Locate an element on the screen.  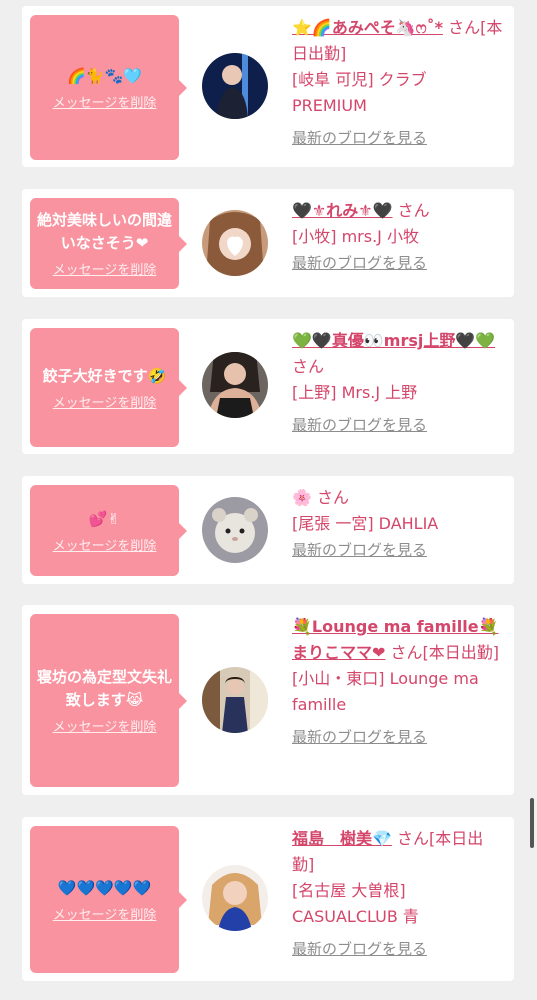
message-text: 寝坊の為定型文失礼致します😹 is located at coordinates (104, 688).